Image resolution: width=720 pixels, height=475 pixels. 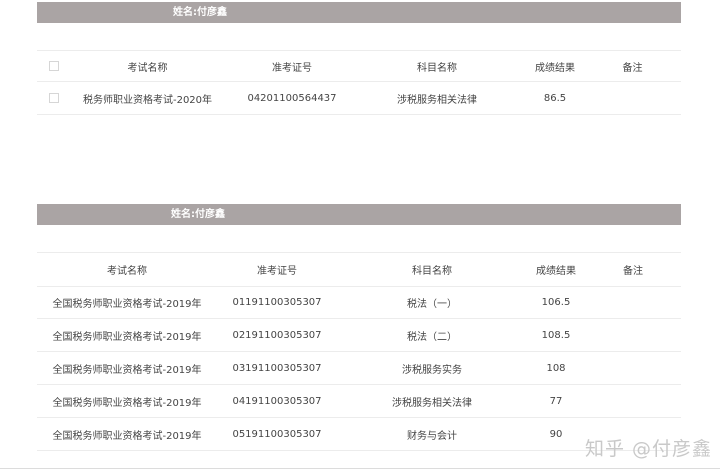 What do you see at coordinates (556, 302) in the screenshot?
I see `cell-score: 106.5` at bounding box center [556, 302].